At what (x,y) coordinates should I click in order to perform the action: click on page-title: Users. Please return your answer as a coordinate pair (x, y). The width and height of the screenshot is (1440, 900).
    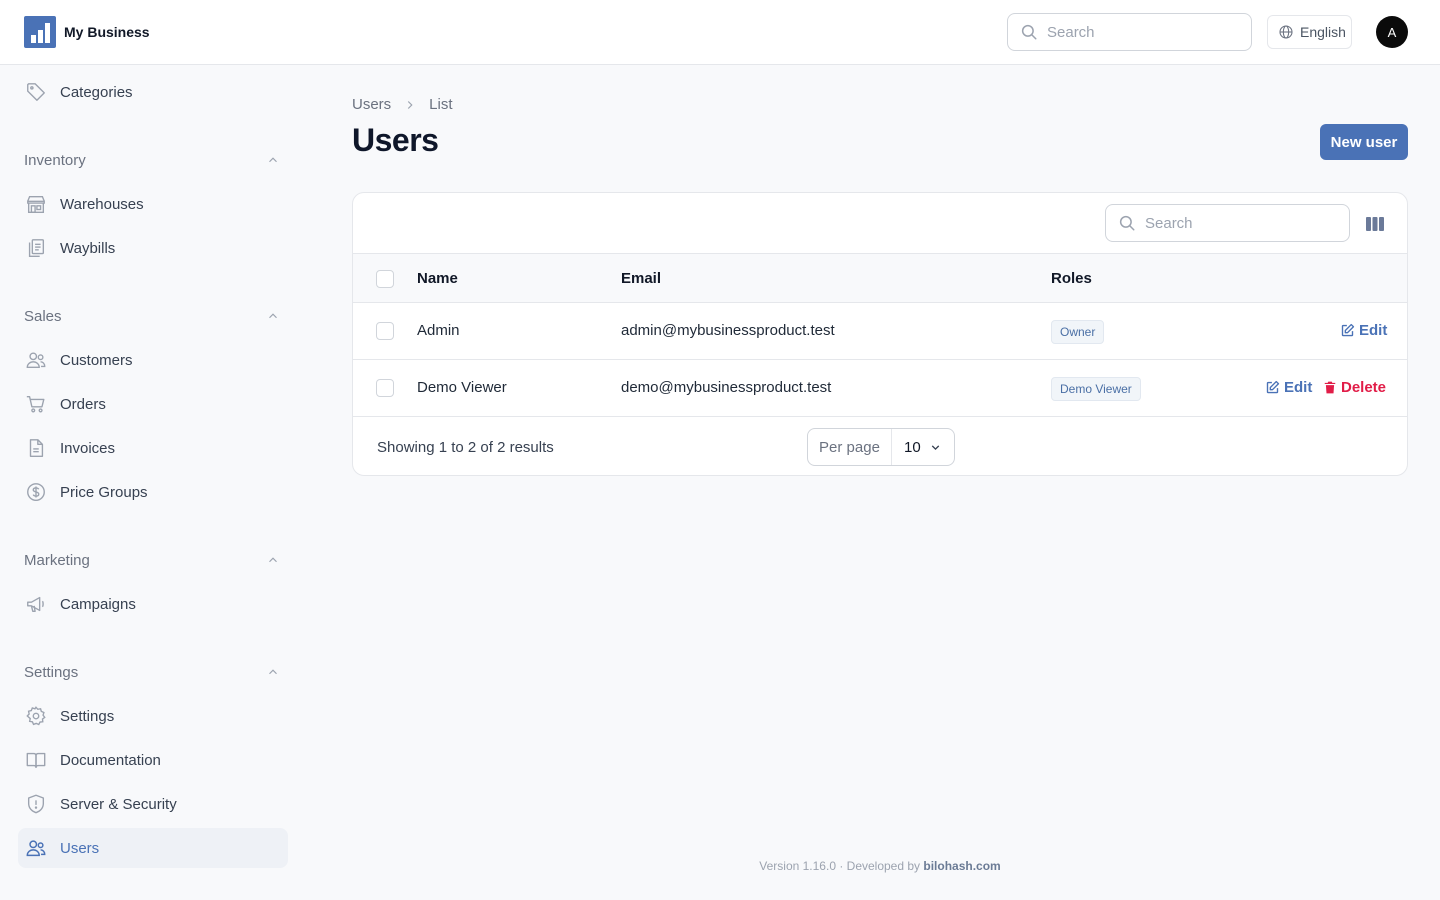
    Looking at the image, I should click on (395, 140).